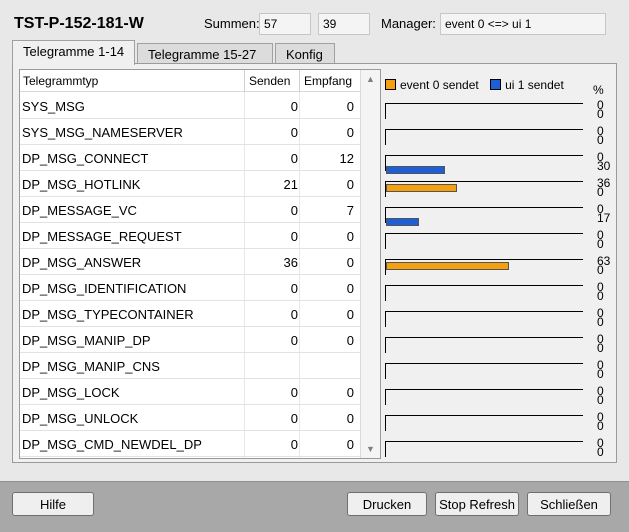  I want to click on row-type-cell: SYS_MSG, so click(53, 106).